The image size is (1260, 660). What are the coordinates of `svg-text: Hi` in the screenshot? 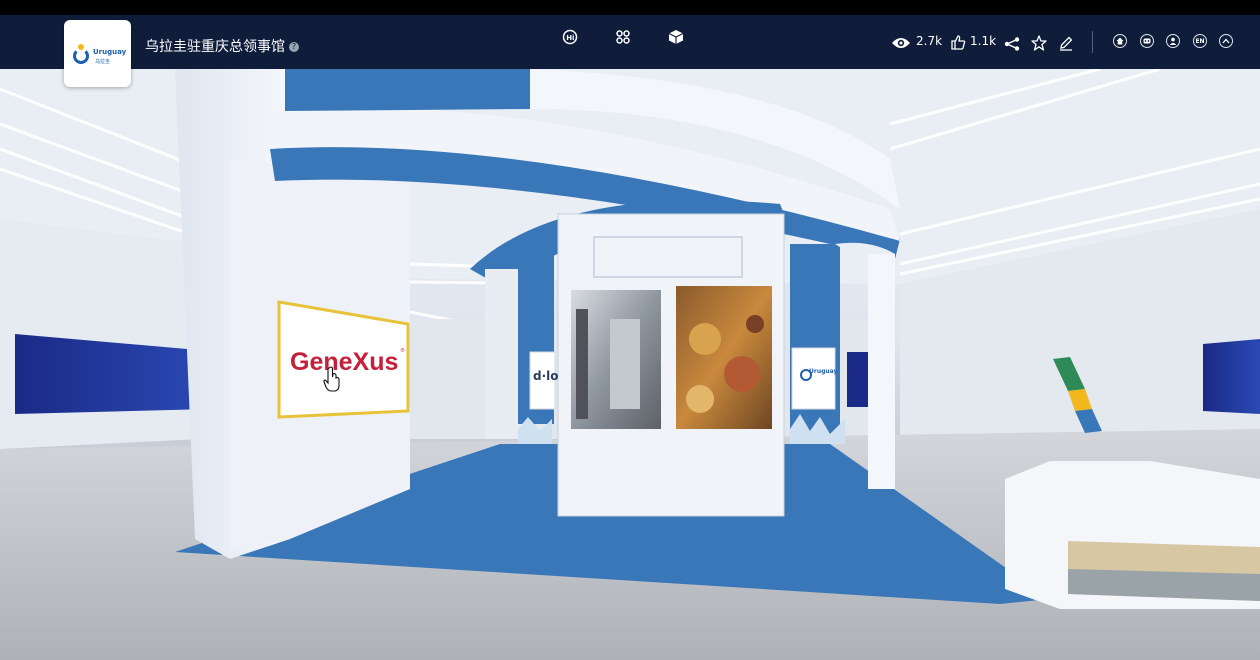 It's located at (570, 38).